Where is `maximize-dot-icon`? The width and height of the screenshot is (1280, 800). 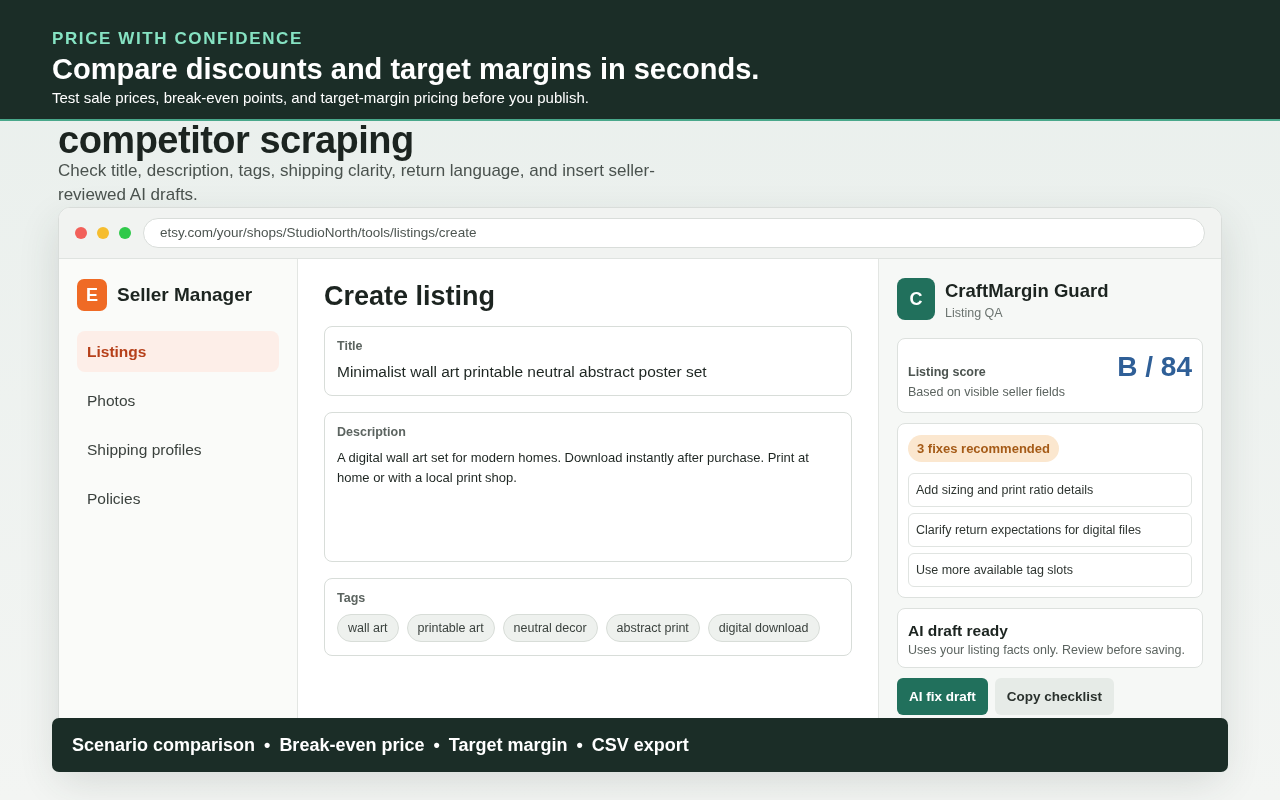 maximize-dot-icon is located at coordinates (125, 233).